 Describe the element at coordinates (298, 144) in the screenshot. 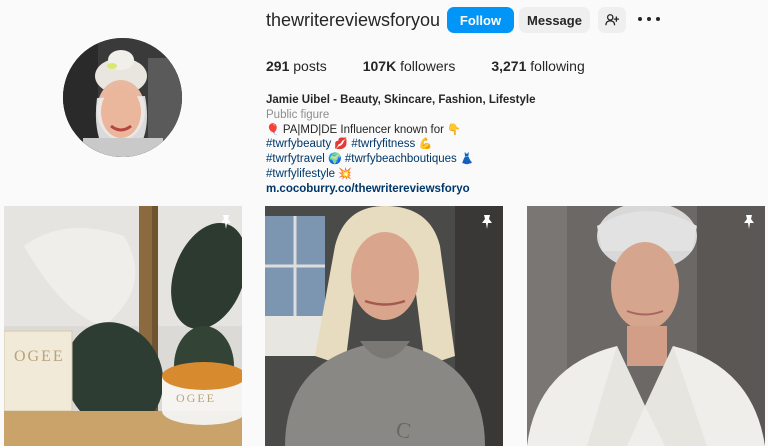

I see `hashtag-beauty: #twrfybeauty` at that location.